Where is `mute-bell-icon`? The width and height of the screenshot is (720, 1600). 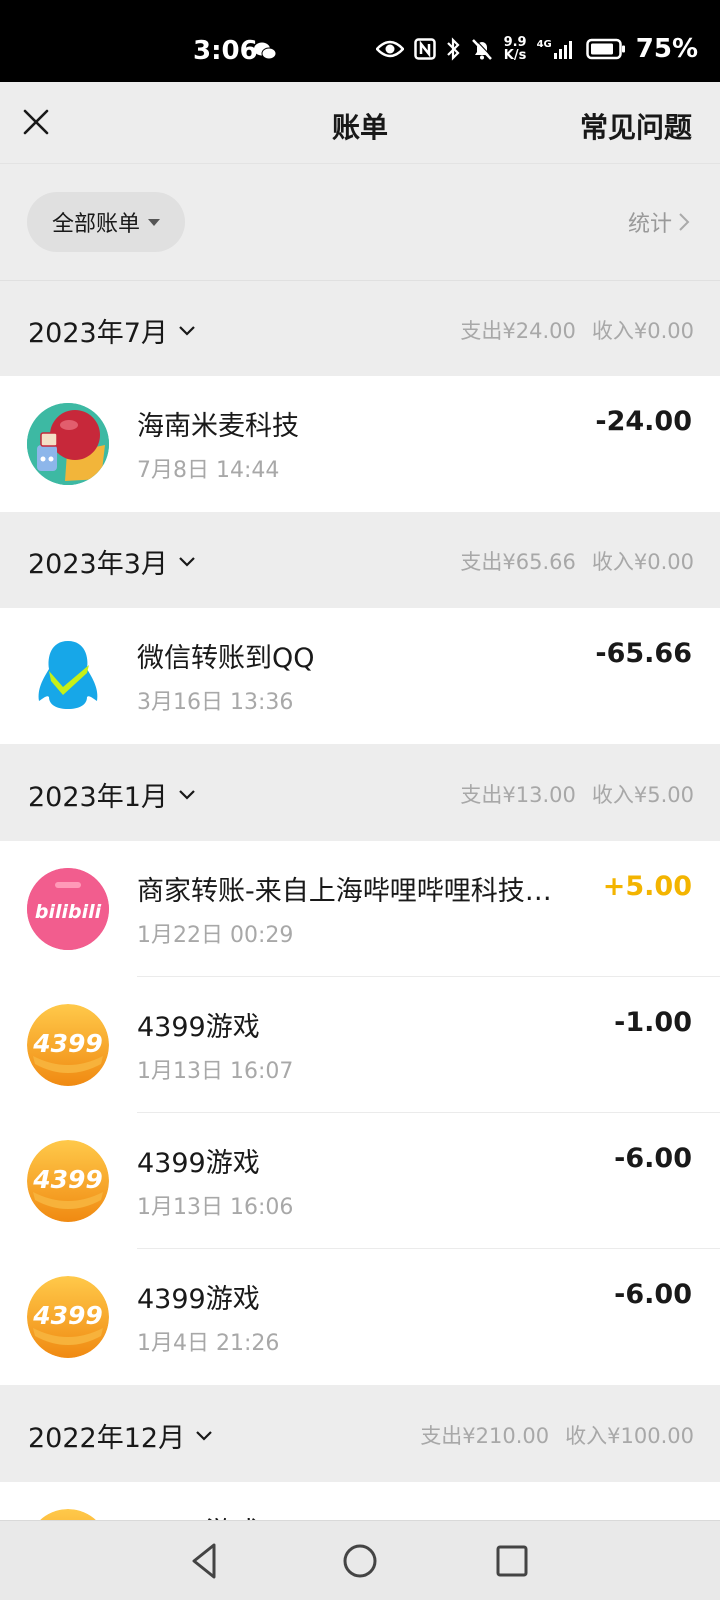 mute-bell-icon is located at coordinates (482, 49).